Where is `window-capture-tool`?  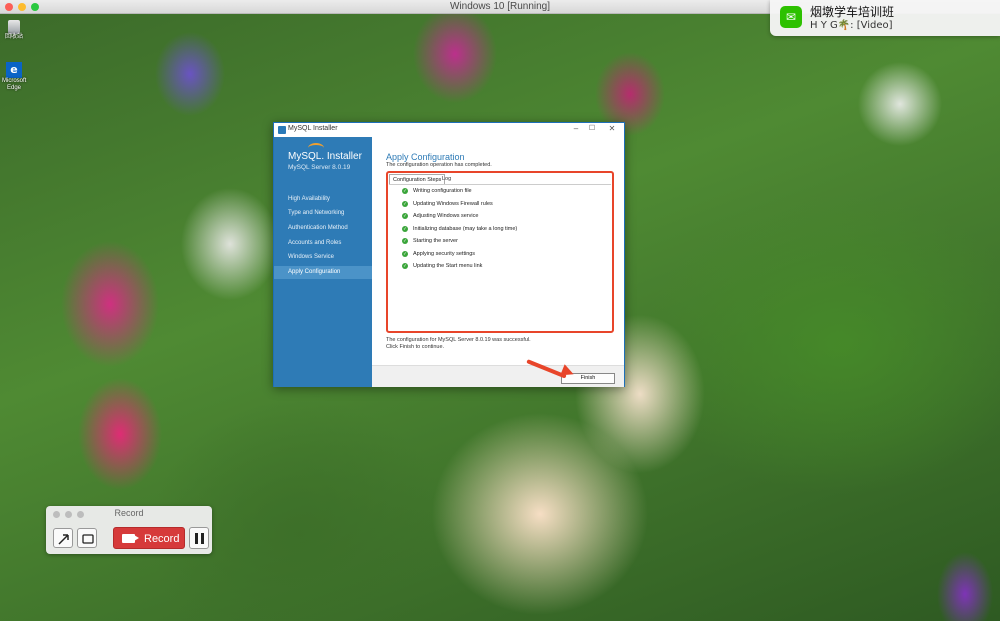 window-capture-tool is located at coordinates (87, 538).